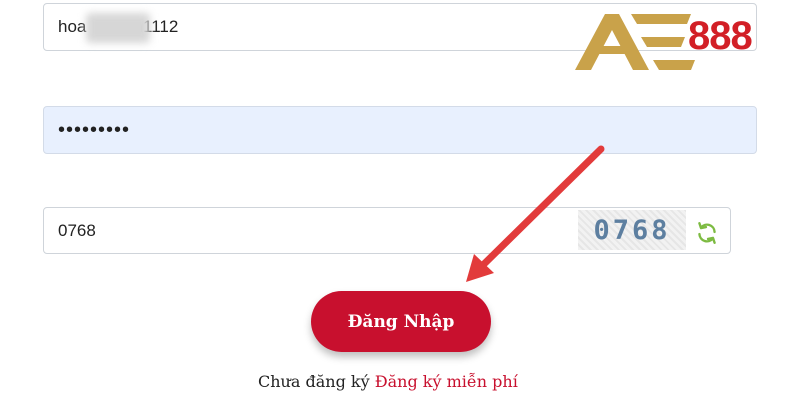  Describe the element at coordinates (118, 28) in the screenshot. I see `username-redaction` at that location.